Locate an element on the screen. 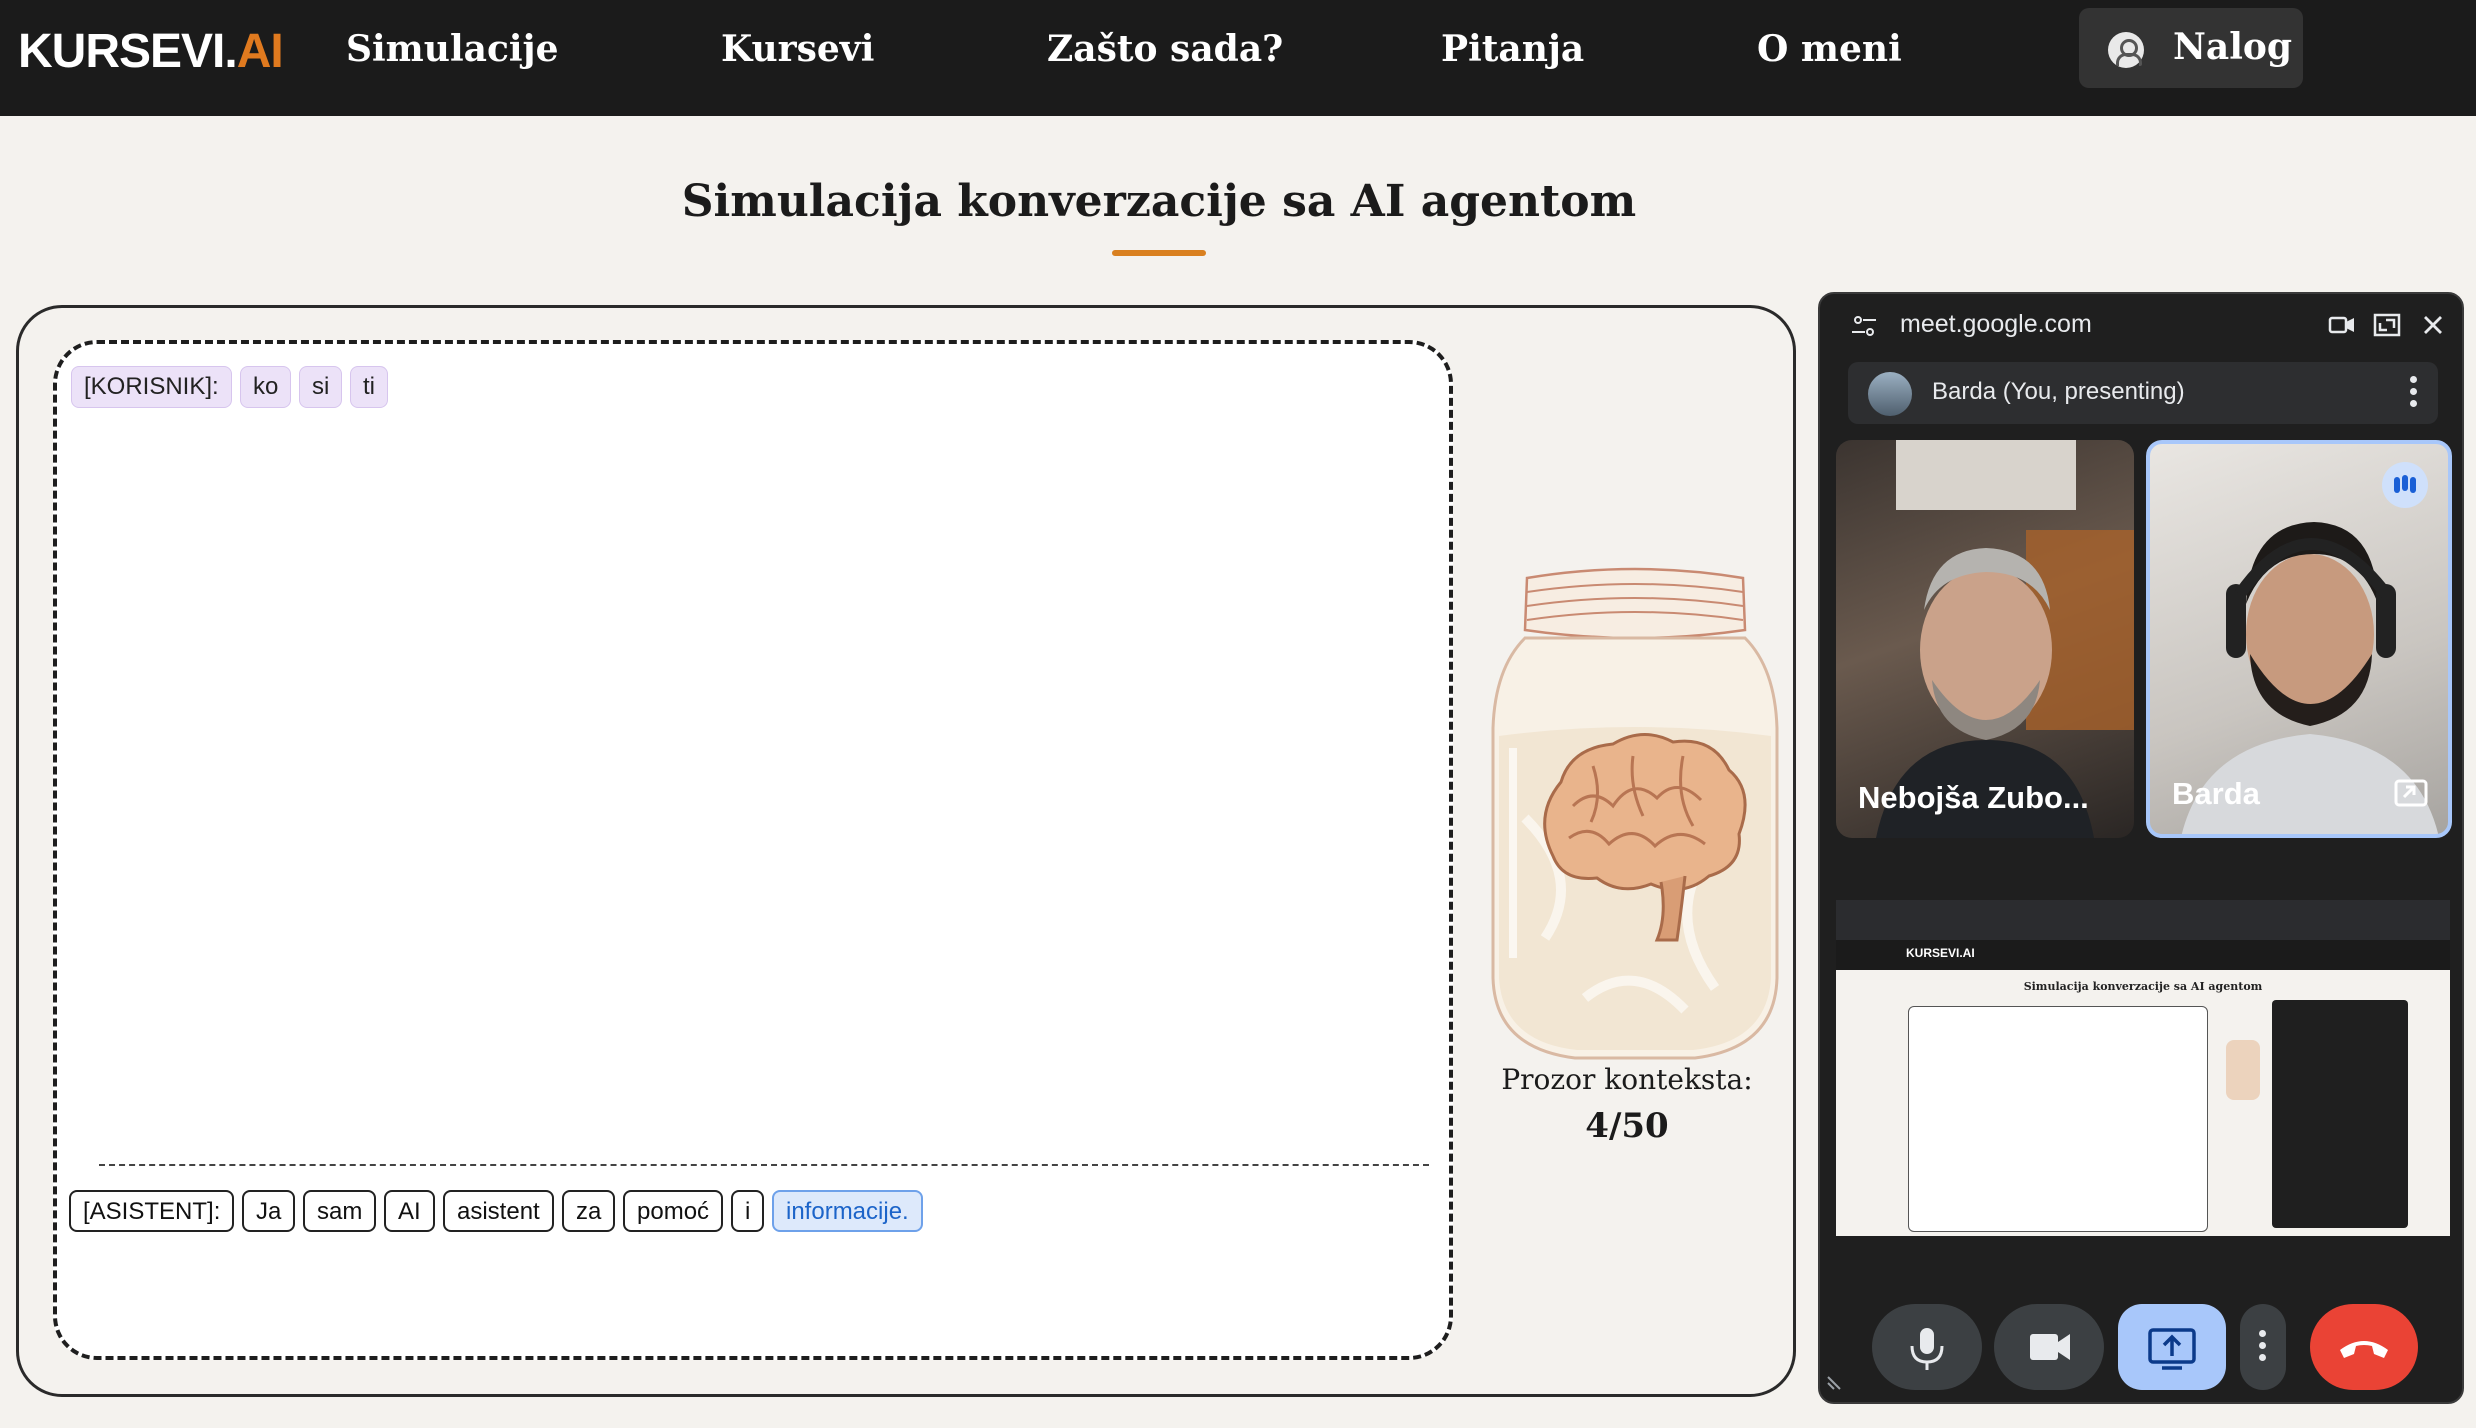 The image size is (2476, 1428). camera-window-icon is located at coordinates (2342, 327).